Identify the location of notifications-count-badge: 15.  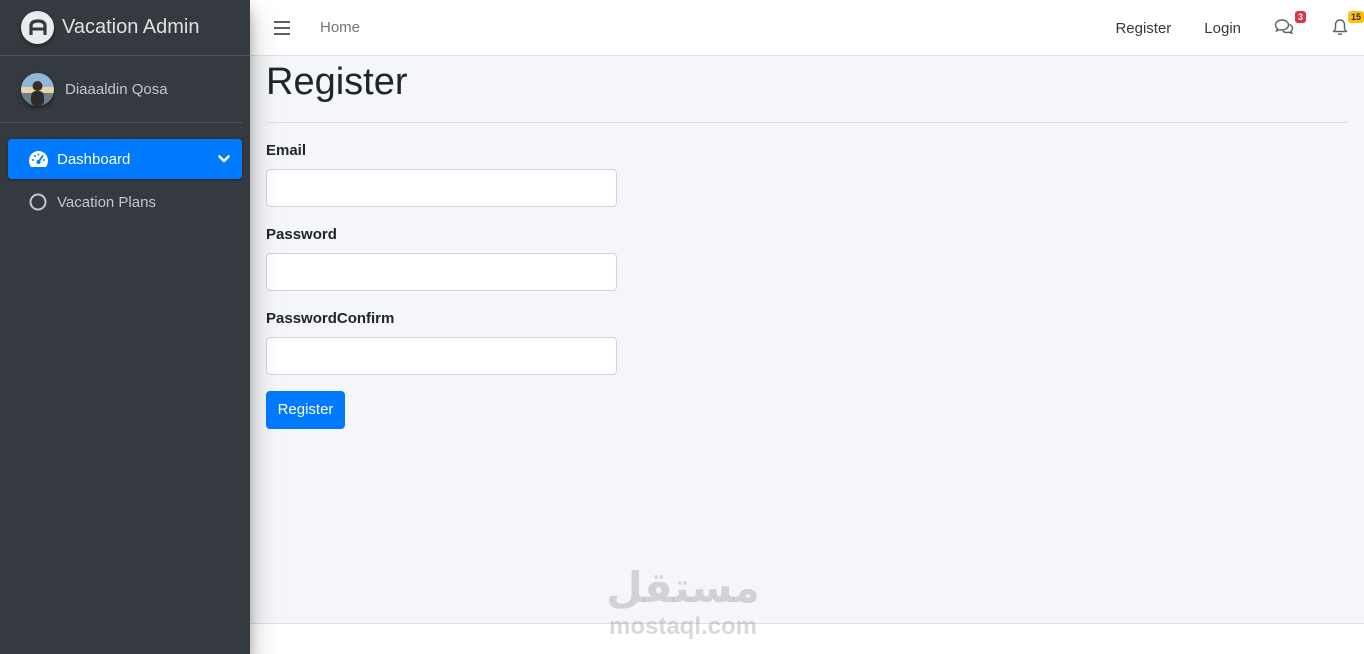
(1355, 17).